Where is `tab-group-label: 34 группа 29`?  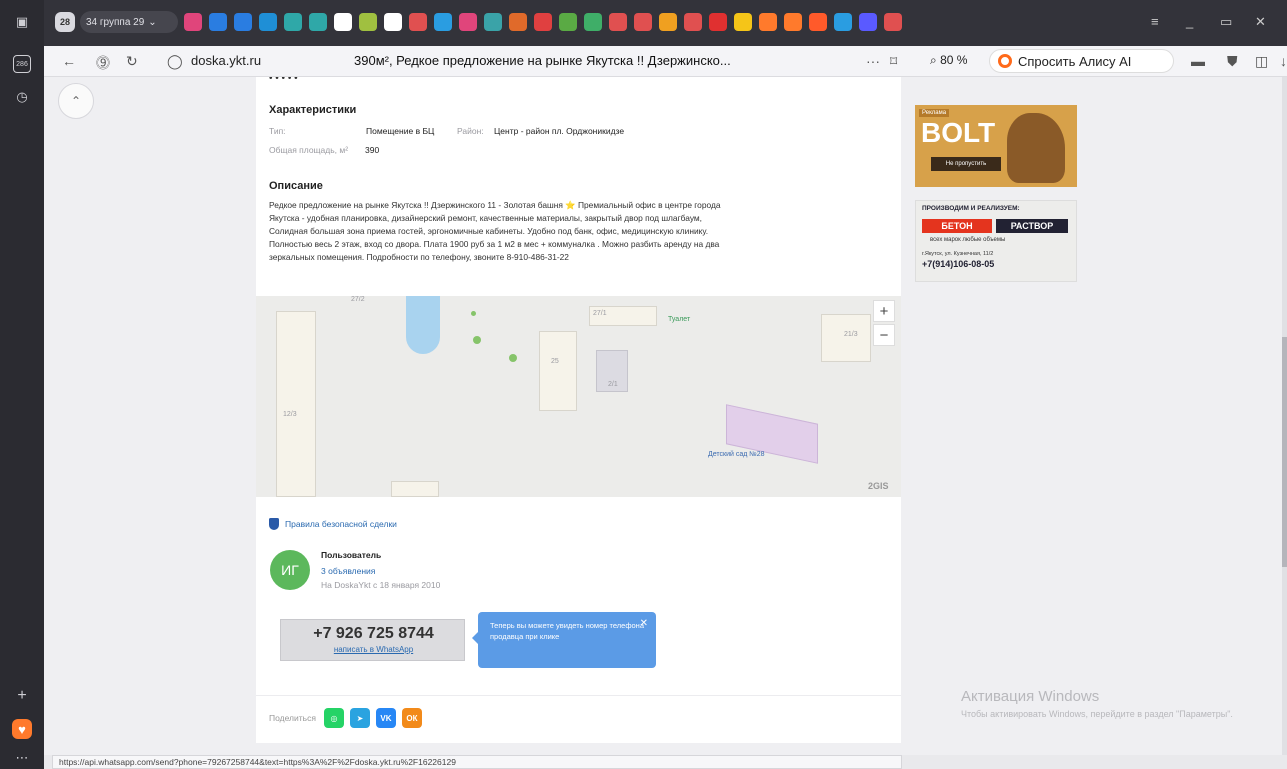 tab-group-label: 34 группа 29 is located at coordinates (115, 22).